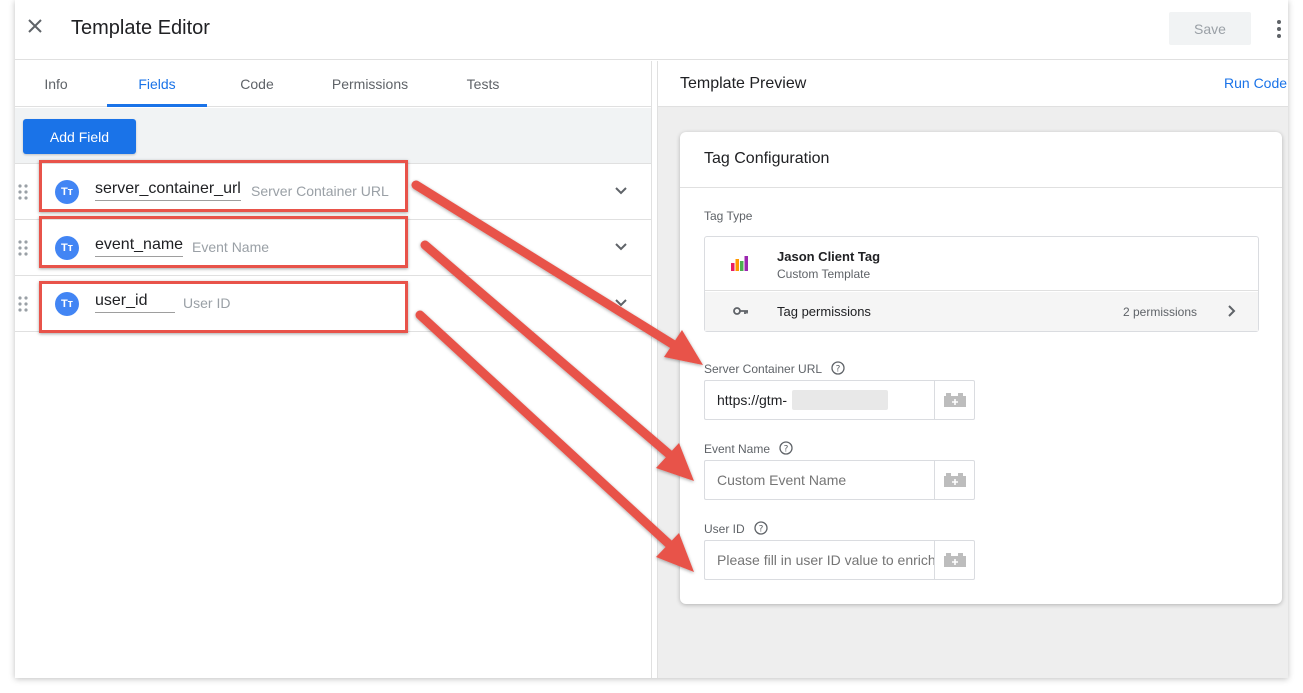 This screenshot has height=693, width=1303. I want to click on permissions-count: 2 permissions, so click(1160, 312).